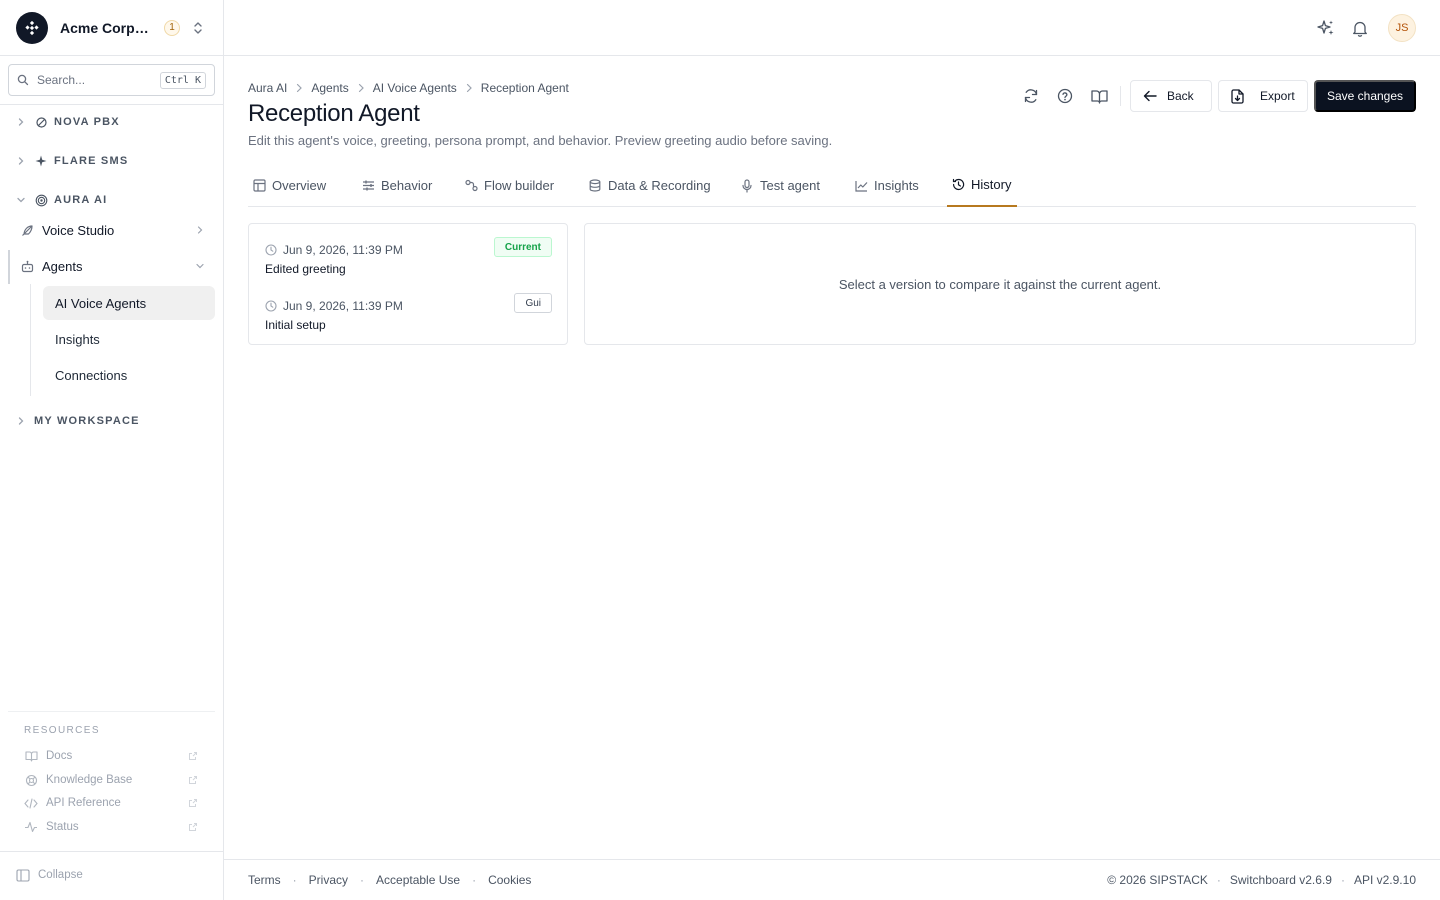 This screenshot has width=1440, height=900. Describe the element at coordinates (1065, 96) in the screenshot. I see `help-icon` at that location.